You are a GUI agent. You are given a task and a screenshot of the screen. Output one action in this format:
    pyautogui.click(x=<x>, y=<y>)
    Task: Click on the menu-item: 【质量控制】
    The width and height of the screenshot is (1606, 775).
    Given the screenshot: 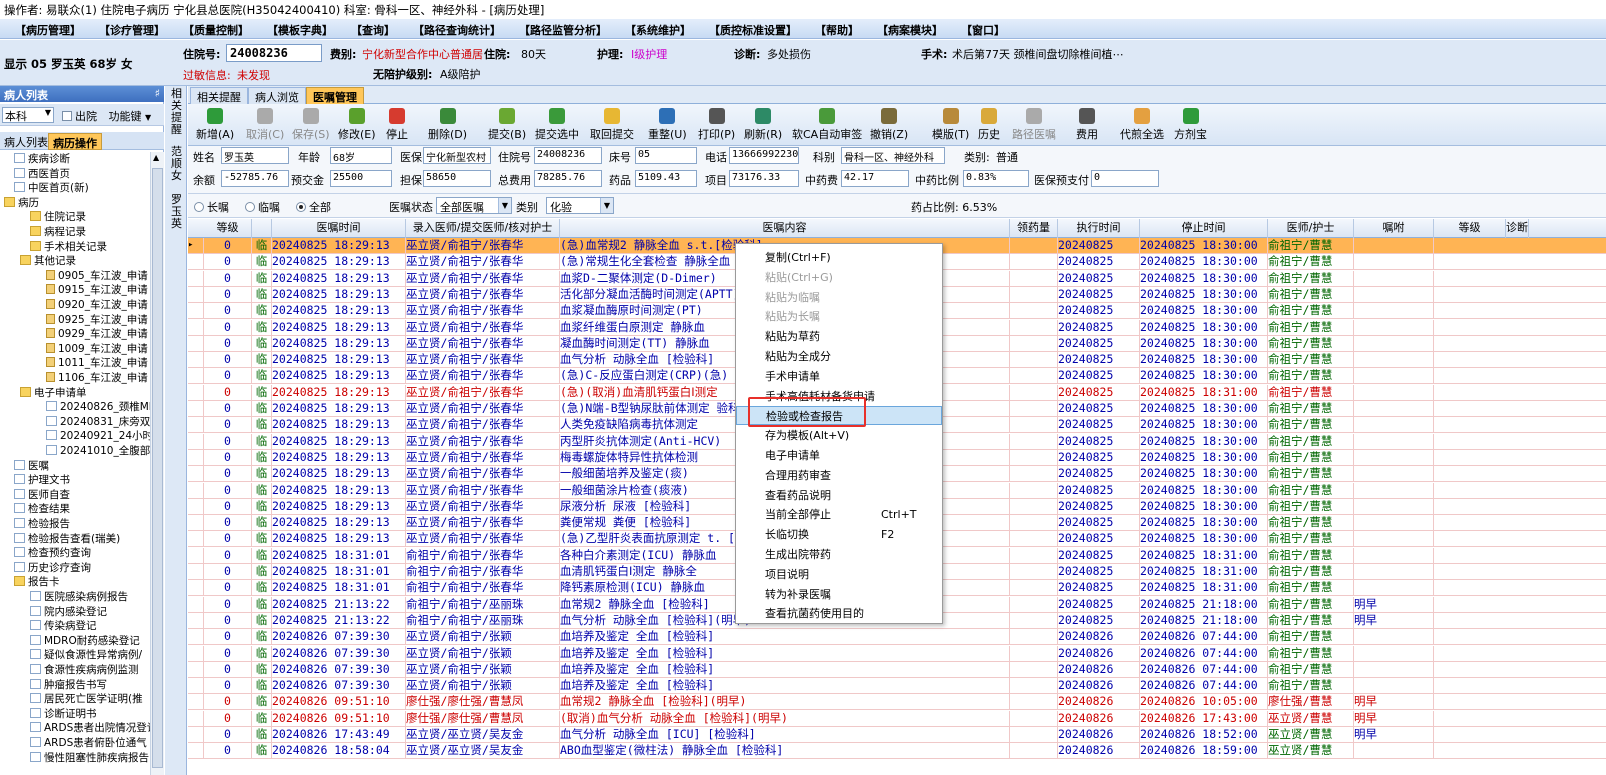 What is the action you would take?
    pyautogui.click(x=216, y=28)
    